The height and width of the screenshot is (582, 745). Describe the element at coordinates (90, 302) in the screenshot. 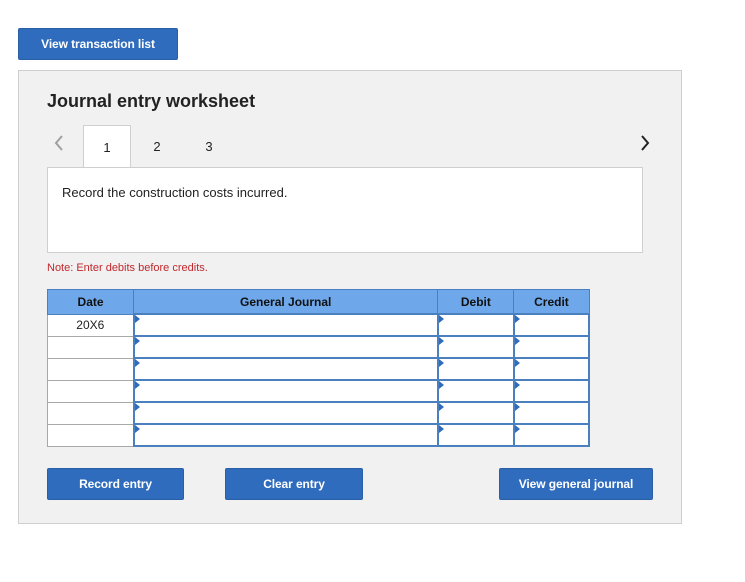

I see `header-date: Date` at that location.